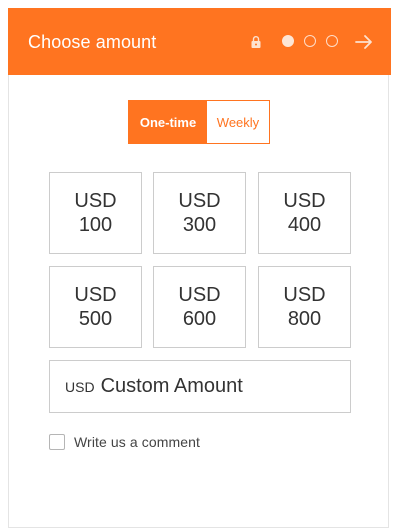 The width and height of the screenshot is (400, 528). I want to click on custom-amount-currency: USD, so click(80, 386).